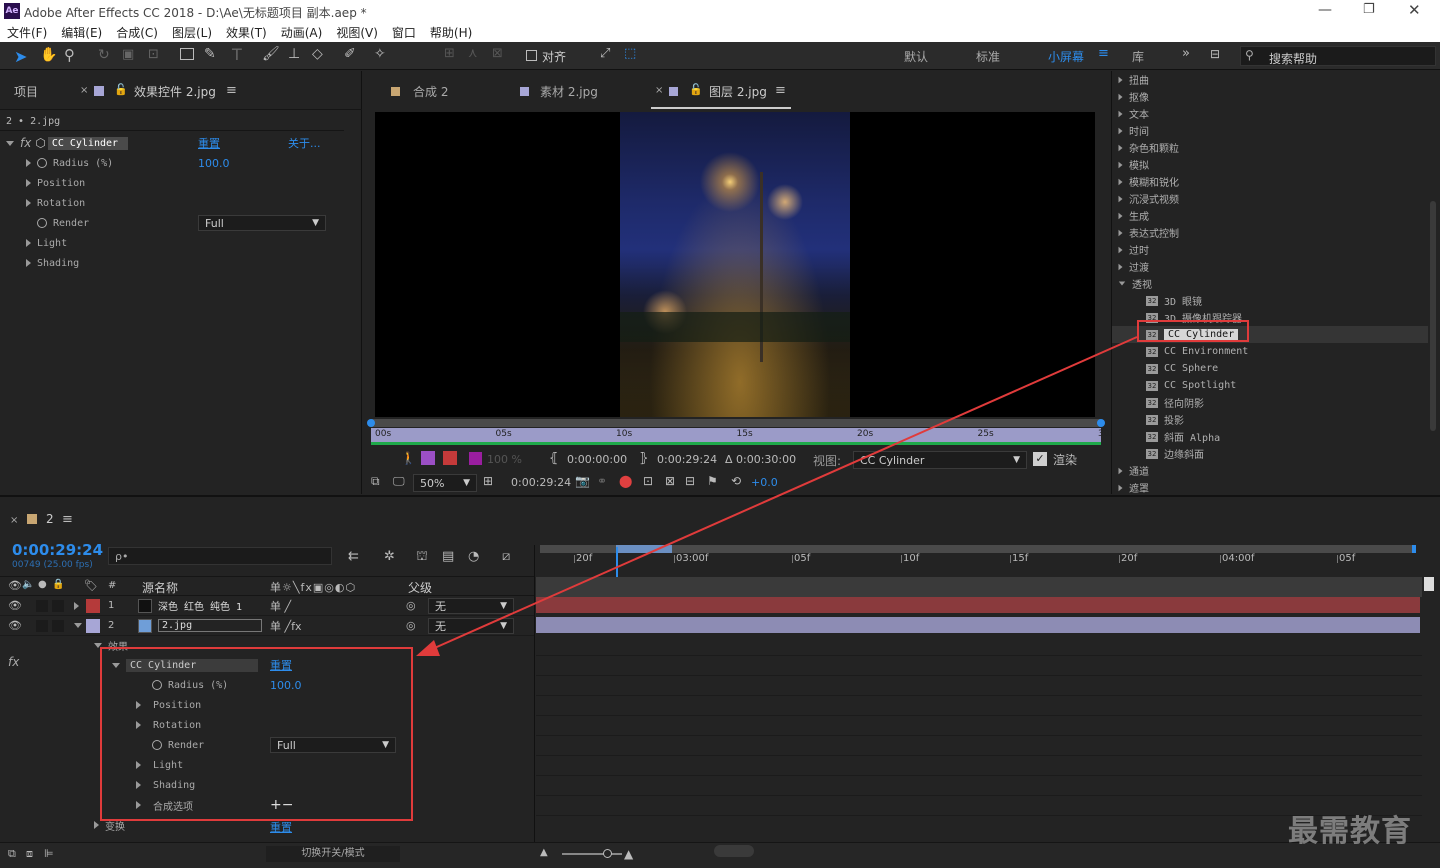 Image resolution: width=1440 pixels, height=868 pixels. Describe the element at coordinates (1350, 831) in the screenshot. I see `watermark: 最需教育` at that location.